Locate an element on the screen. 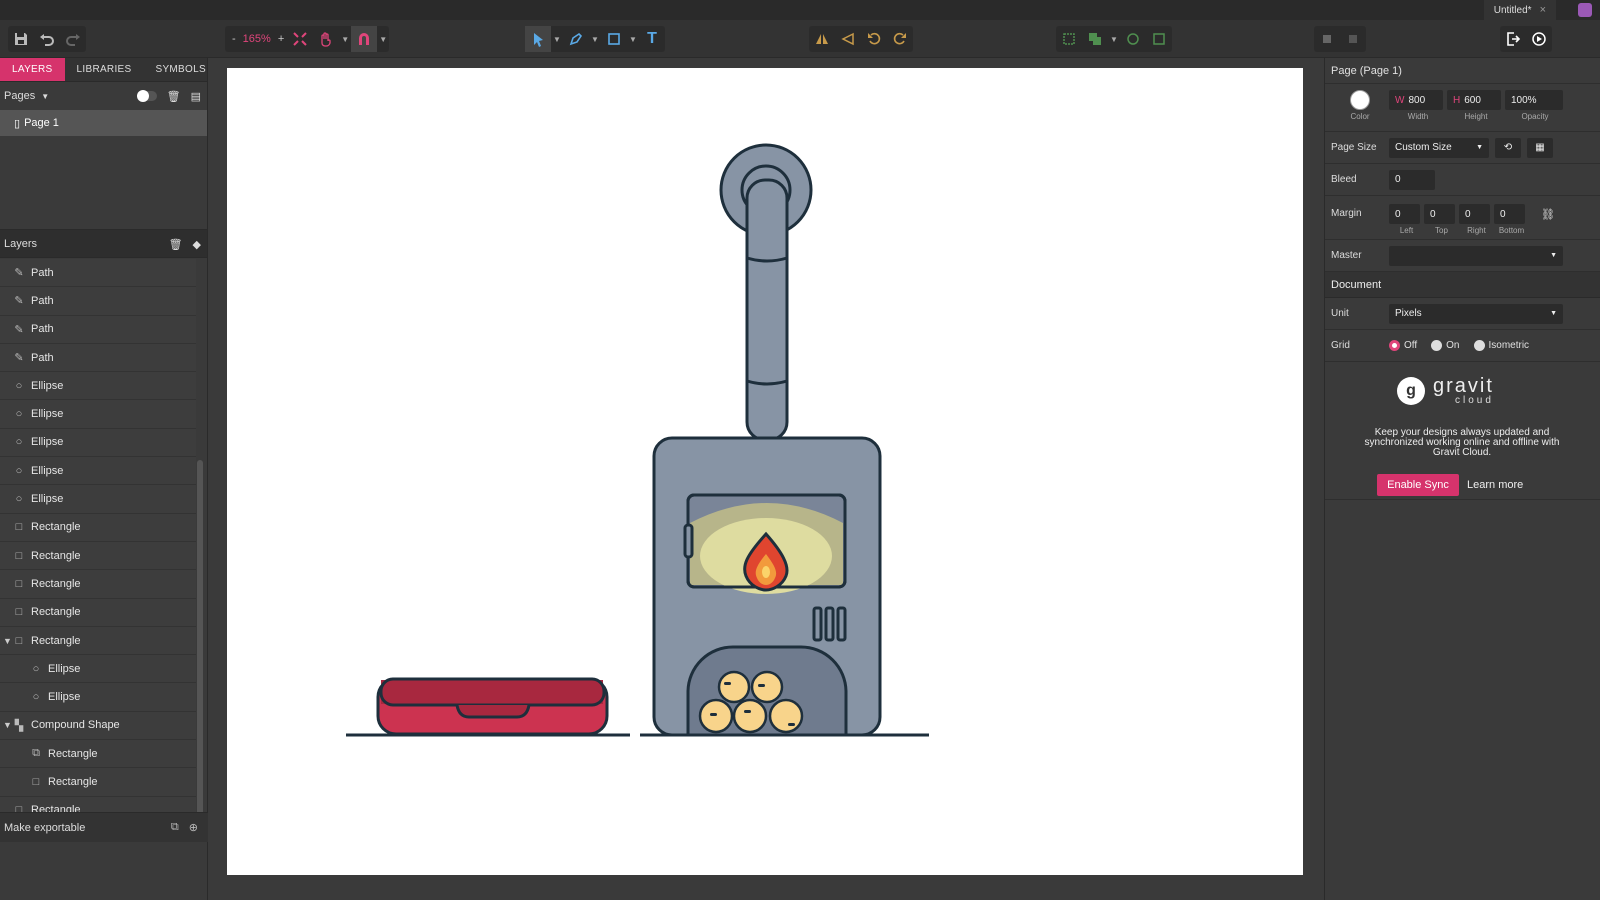 Image resolution: width=1600 pixels, height=900 pixels. undo-icon is located at coordinates (47, 39).